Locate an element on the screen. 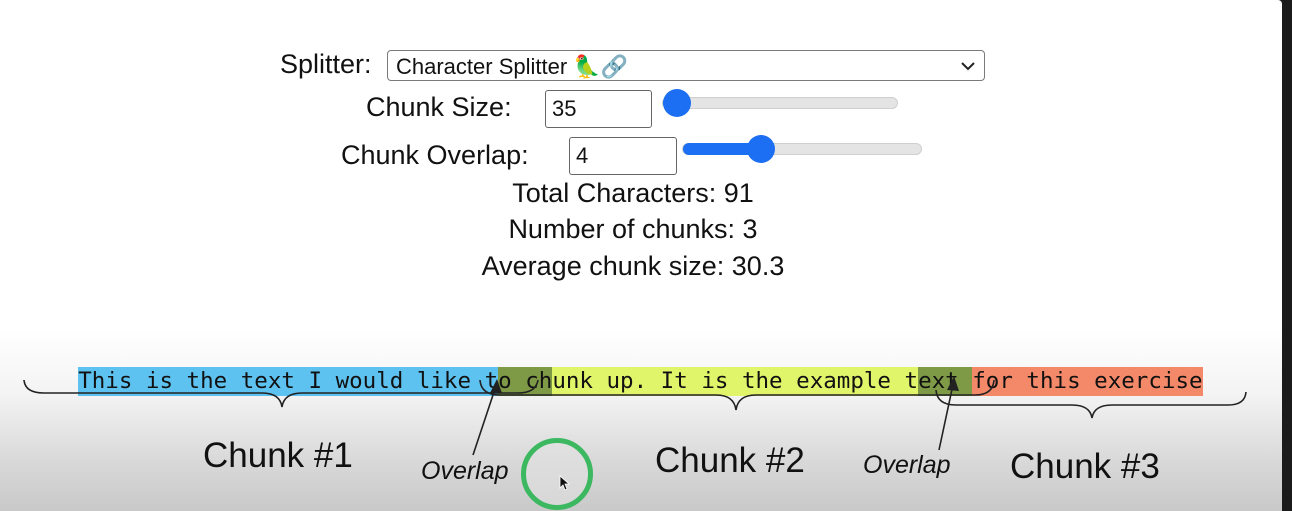 This screenshot has height=511, width=1292. mouse-cursor-icon is located at coordinates (565, 483).